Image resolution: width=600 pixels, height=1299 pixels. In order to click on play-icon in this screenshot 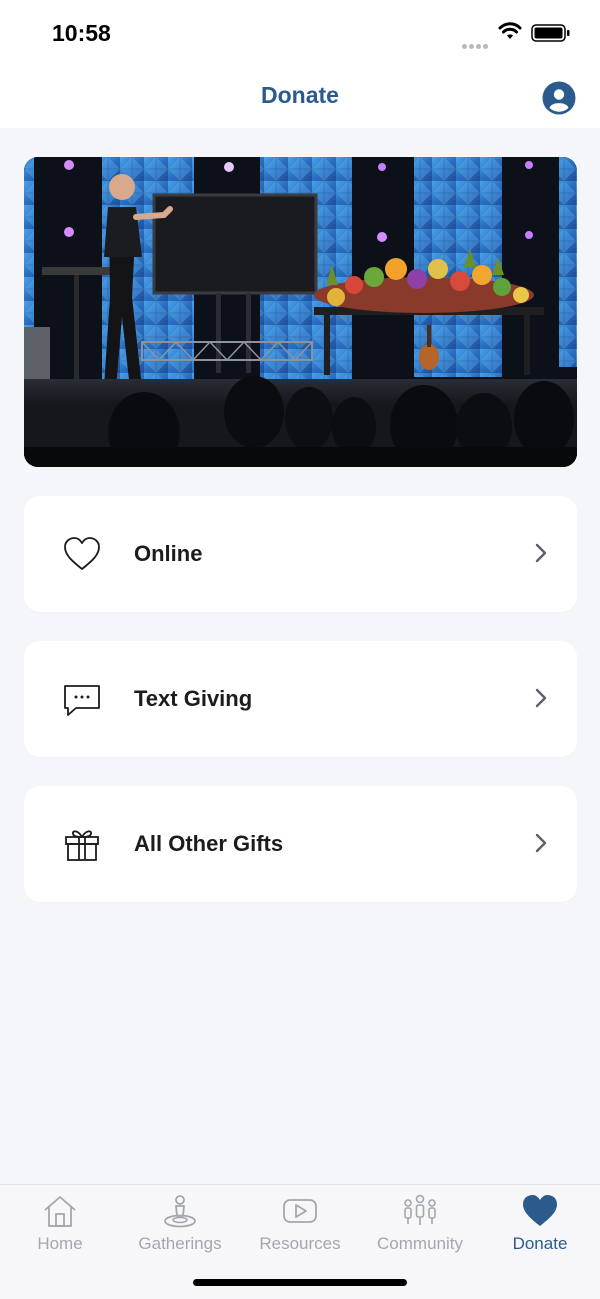, I will do `click(300, 1211)`.